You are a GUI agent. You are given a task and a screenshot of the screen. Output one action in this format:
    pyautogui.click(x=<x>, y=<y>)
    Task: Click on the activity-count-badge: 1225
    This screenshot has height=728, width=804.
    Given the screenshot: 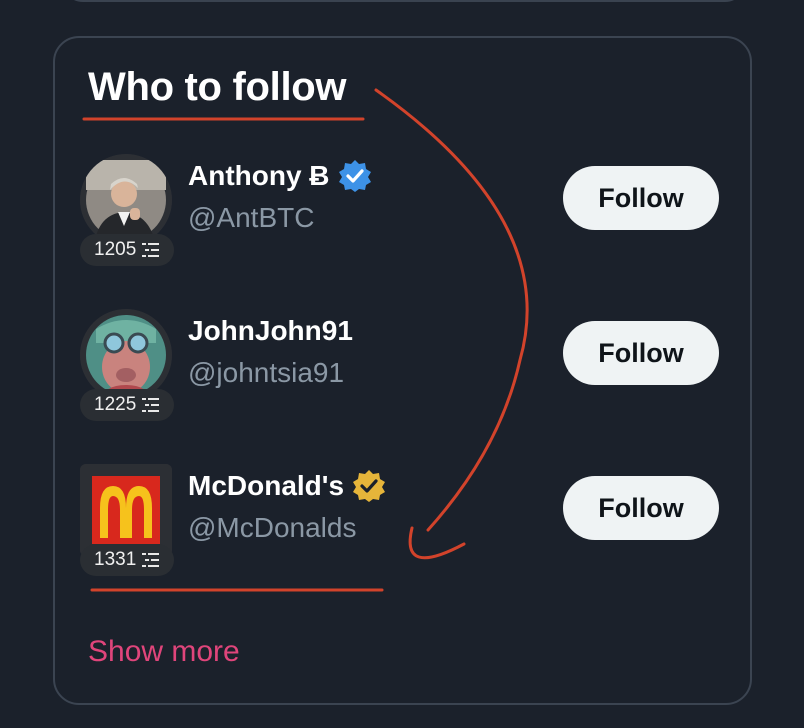 What is the action you would take?
    pyautogui.click(x=127, y=405)
    